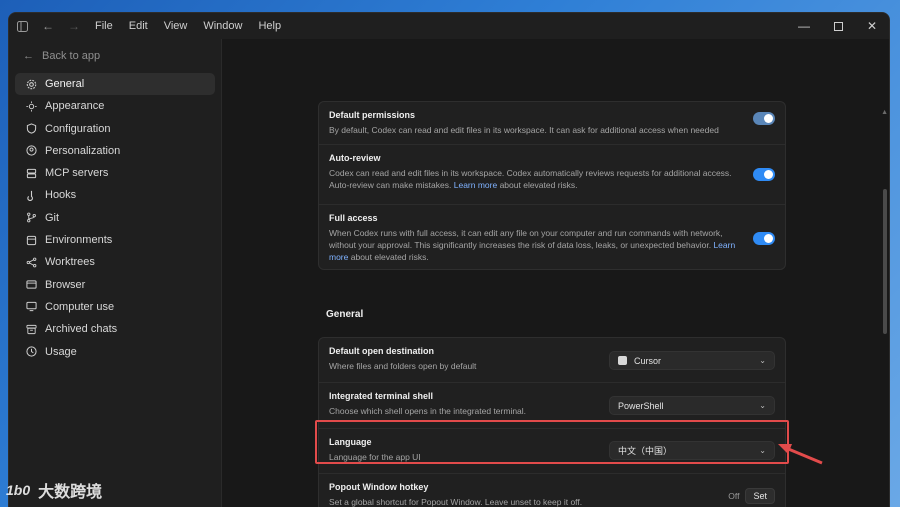  What do you see at coordinates (734, 496) in the screenshot?
I see `hotkey-off-label: Off` at bounding box center [734, 496].